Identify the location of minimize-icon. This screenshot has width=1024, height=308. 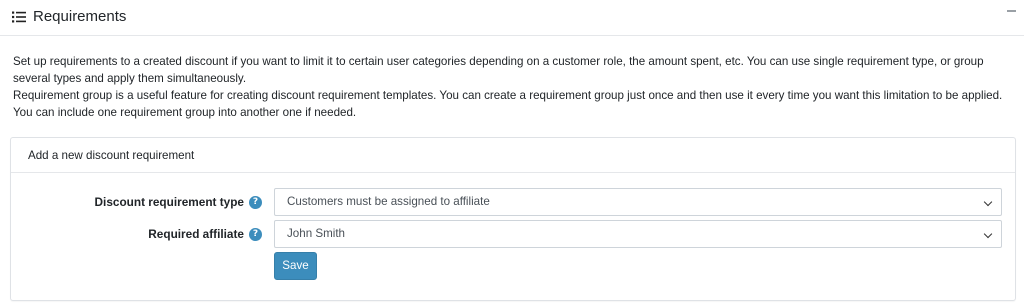
(1011, 11).